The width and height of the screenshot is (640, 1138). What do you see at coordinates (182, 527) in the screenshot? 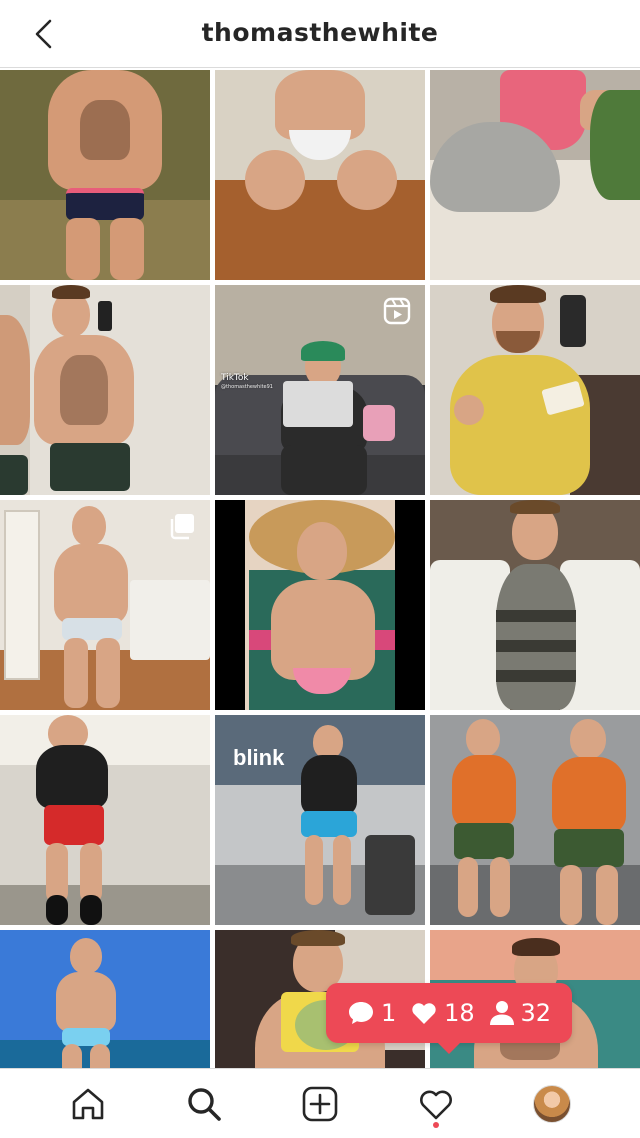
I see `carousel-icon` at bounding box center [182, 527].